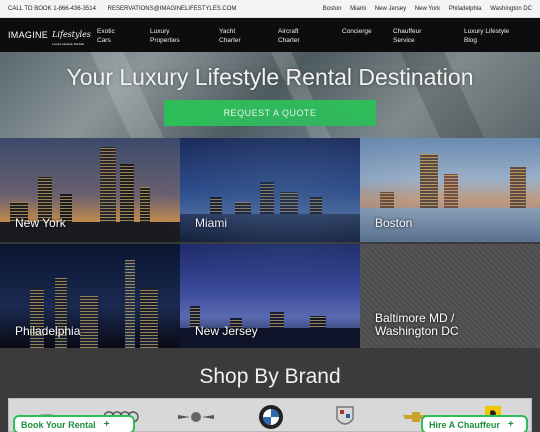  Describe the element at coordinates (270, 376) in the screenshot. I see `shop-by-brand-title: Shop By Brand` at that location.